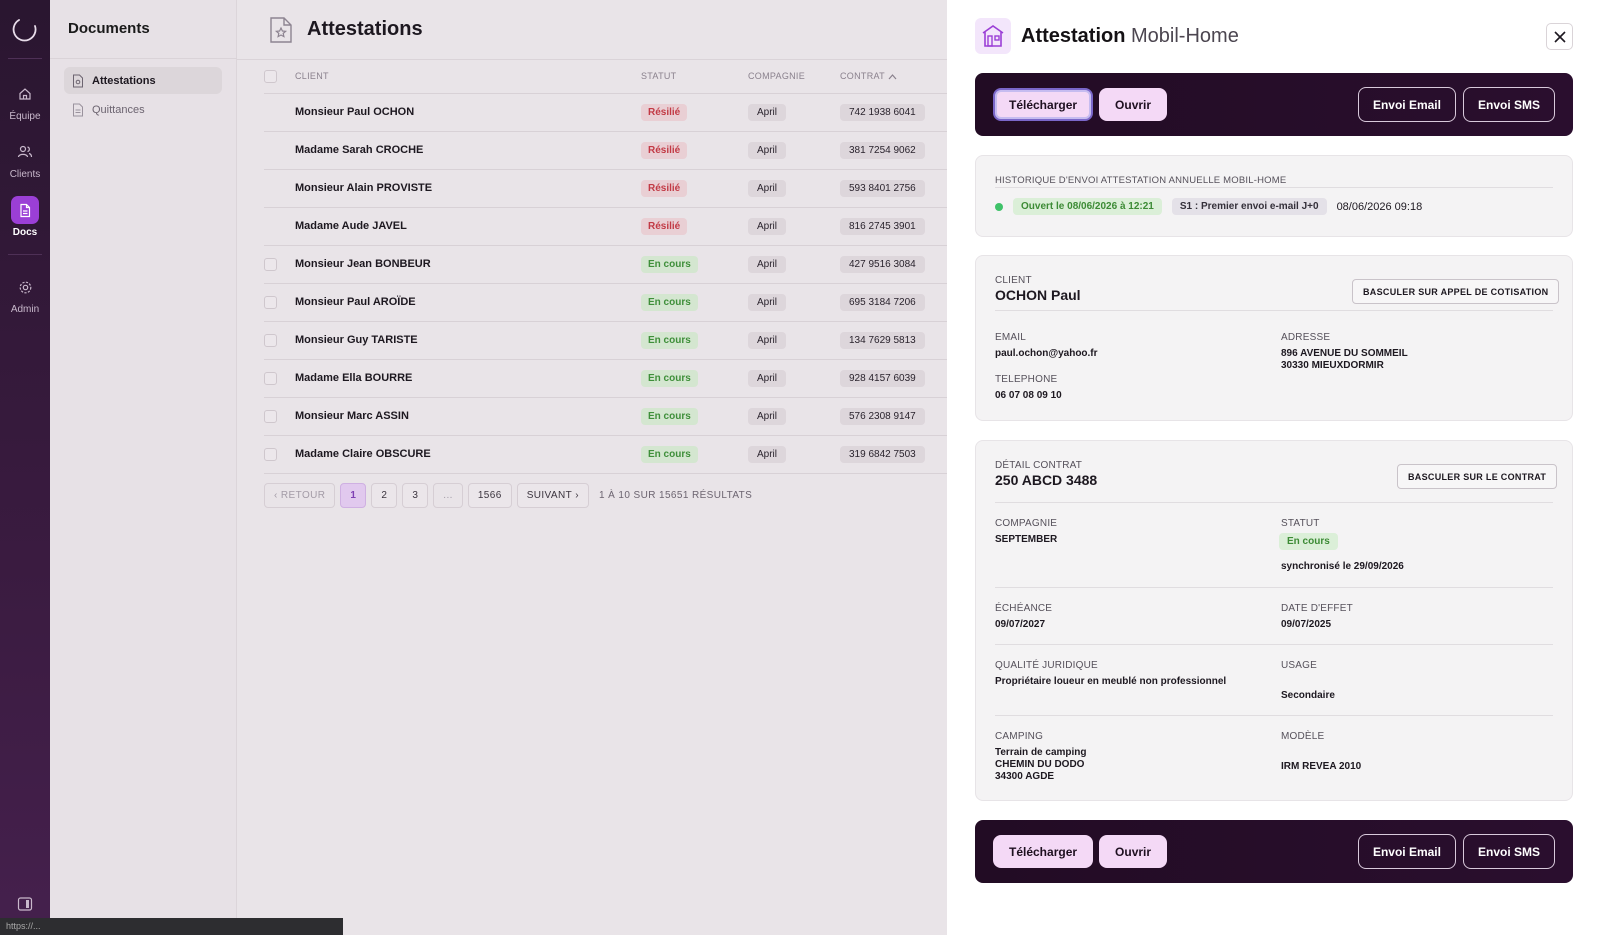 The height and width of the screenshot is (935, 1600). Describe the element at coordinates (354, 112) in the screenshot. I see `client-name-cell: Monsieur Paul OCHON` at that location.